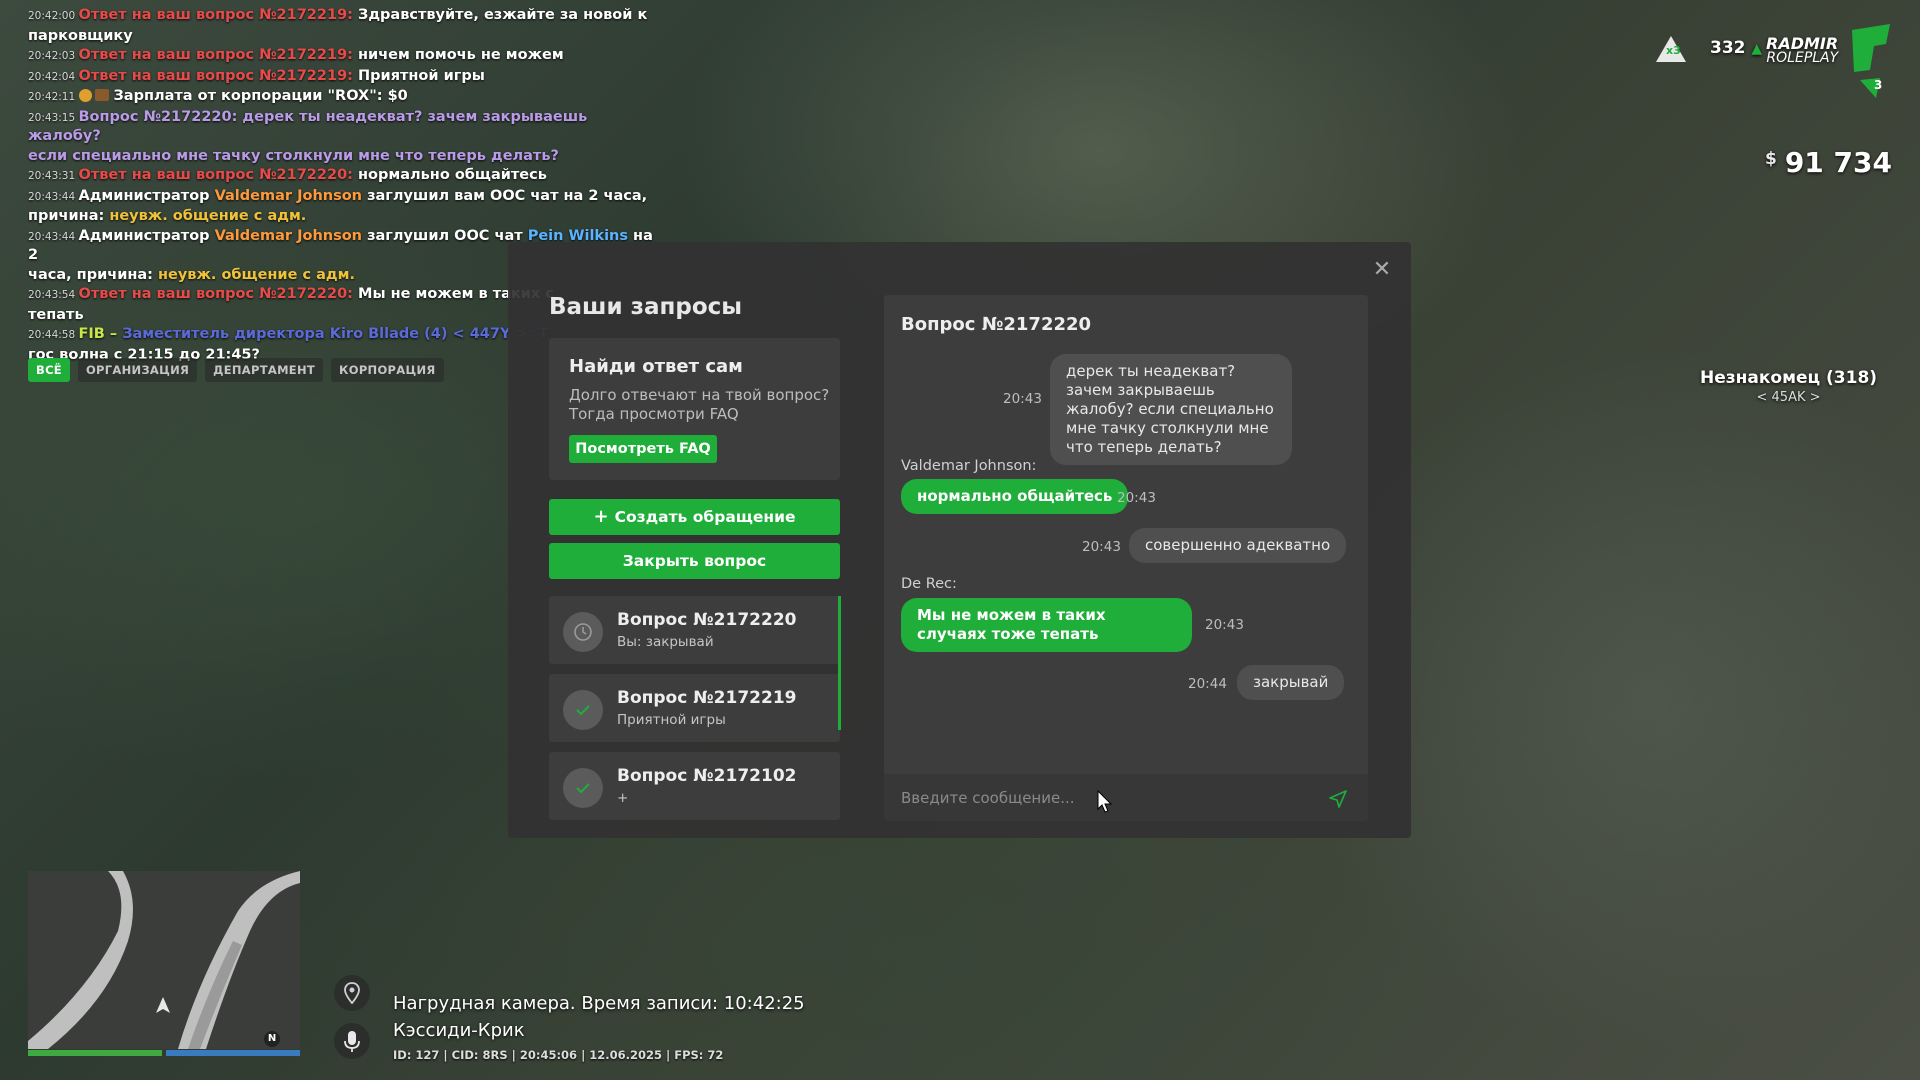  I want to click on message-input, so click(1126, 797).